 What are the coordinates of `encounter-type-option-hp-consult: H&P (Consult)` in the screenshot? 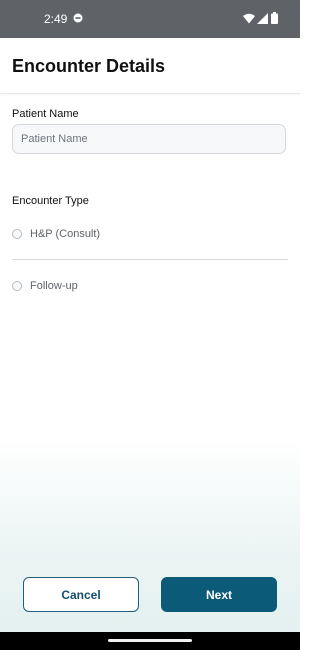 It's located at (56, 234).